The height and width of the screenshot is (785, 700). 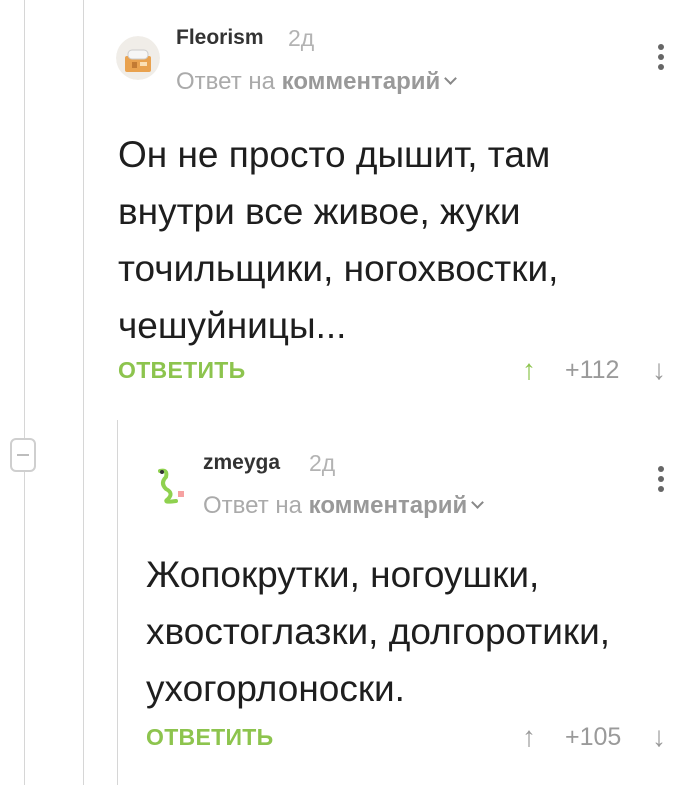 I want to click on rating-value: +112, so click(x=592, y=370).